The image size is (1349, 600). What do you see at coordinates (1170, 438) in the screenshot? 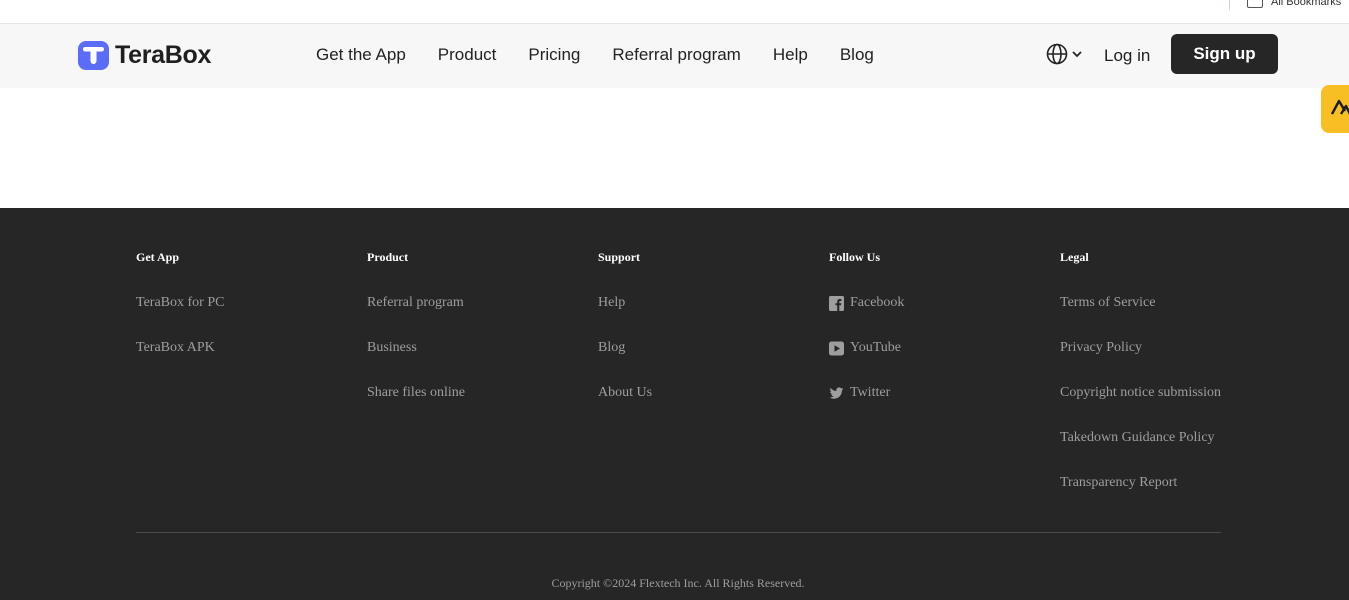
I see `footer-link-takedown-guidance: Takedown Guidance Policy` at bounding box center [1170, 438].